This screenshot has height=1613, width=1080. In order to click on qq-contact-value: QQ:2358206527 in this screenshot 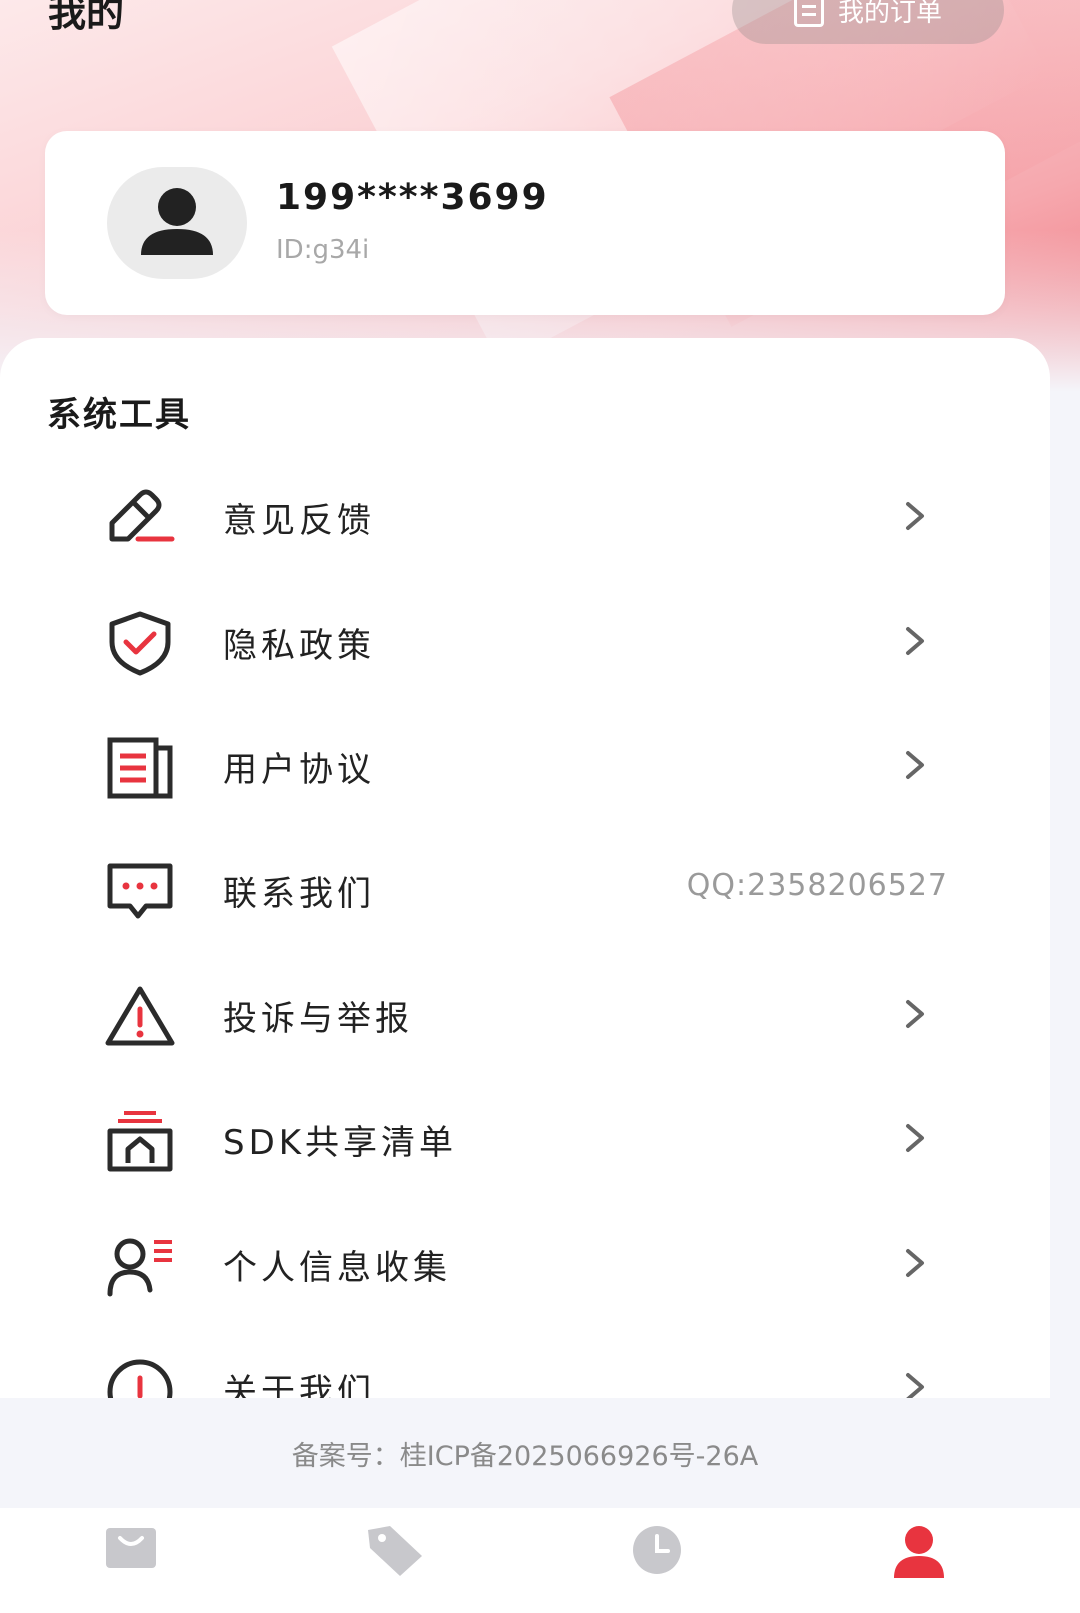, I will do `click(817, 885)`.